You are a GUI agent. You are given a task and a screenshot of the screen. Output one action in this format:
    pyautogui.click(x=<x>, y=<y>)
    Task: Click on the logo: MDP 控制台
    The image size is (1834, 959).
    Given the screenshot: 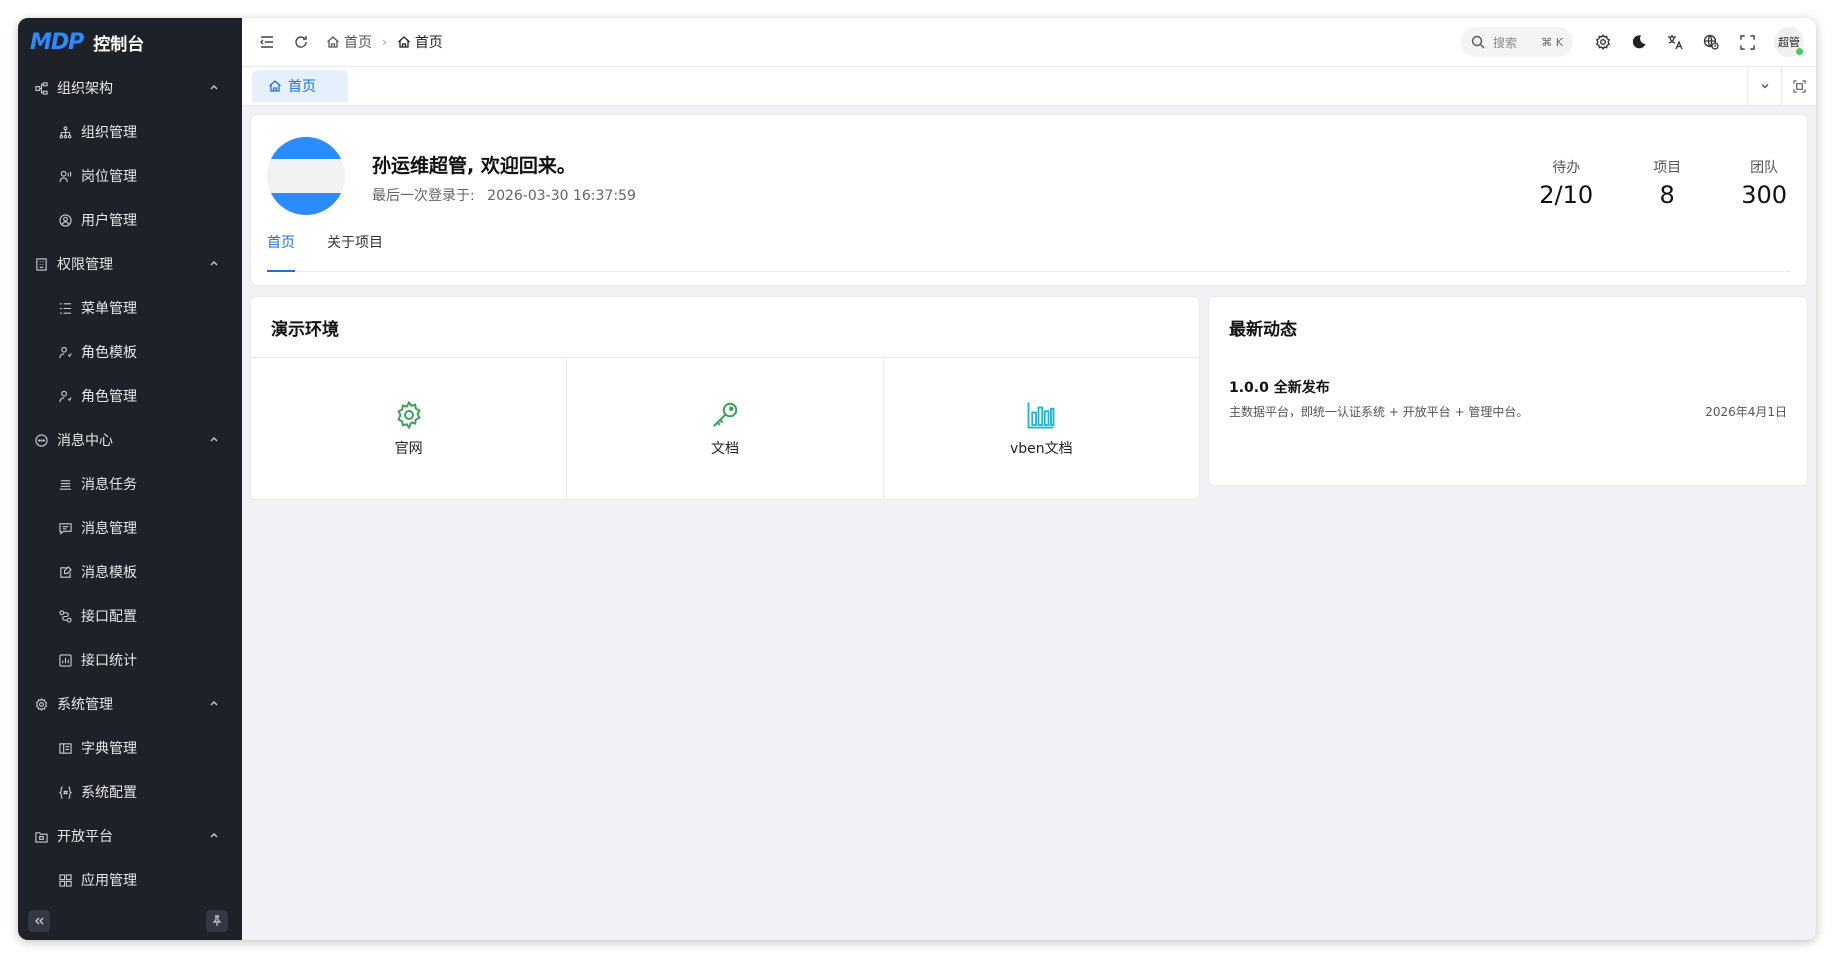 What is the action you would take?
    pyautogui.click(x=130, y=42)
    